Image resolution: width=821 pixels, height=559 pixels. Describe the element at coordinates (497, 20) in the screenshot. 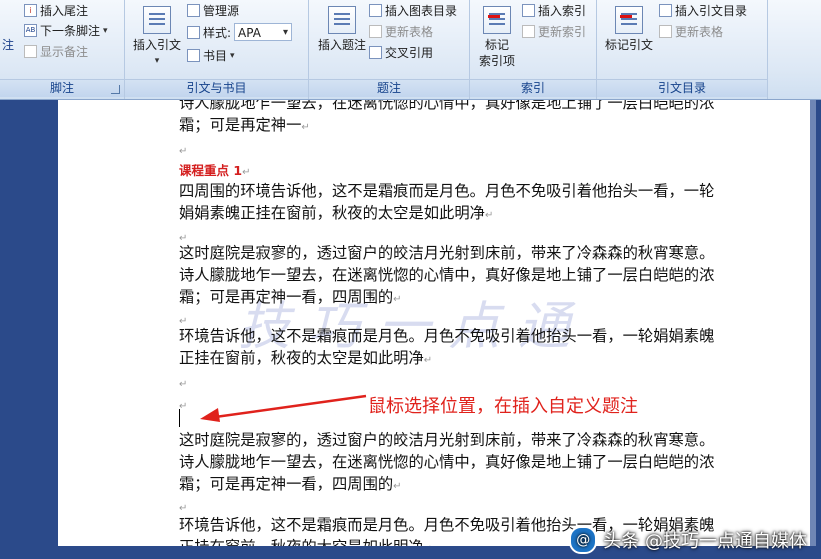

I see `mark-entry-icon` at that location.